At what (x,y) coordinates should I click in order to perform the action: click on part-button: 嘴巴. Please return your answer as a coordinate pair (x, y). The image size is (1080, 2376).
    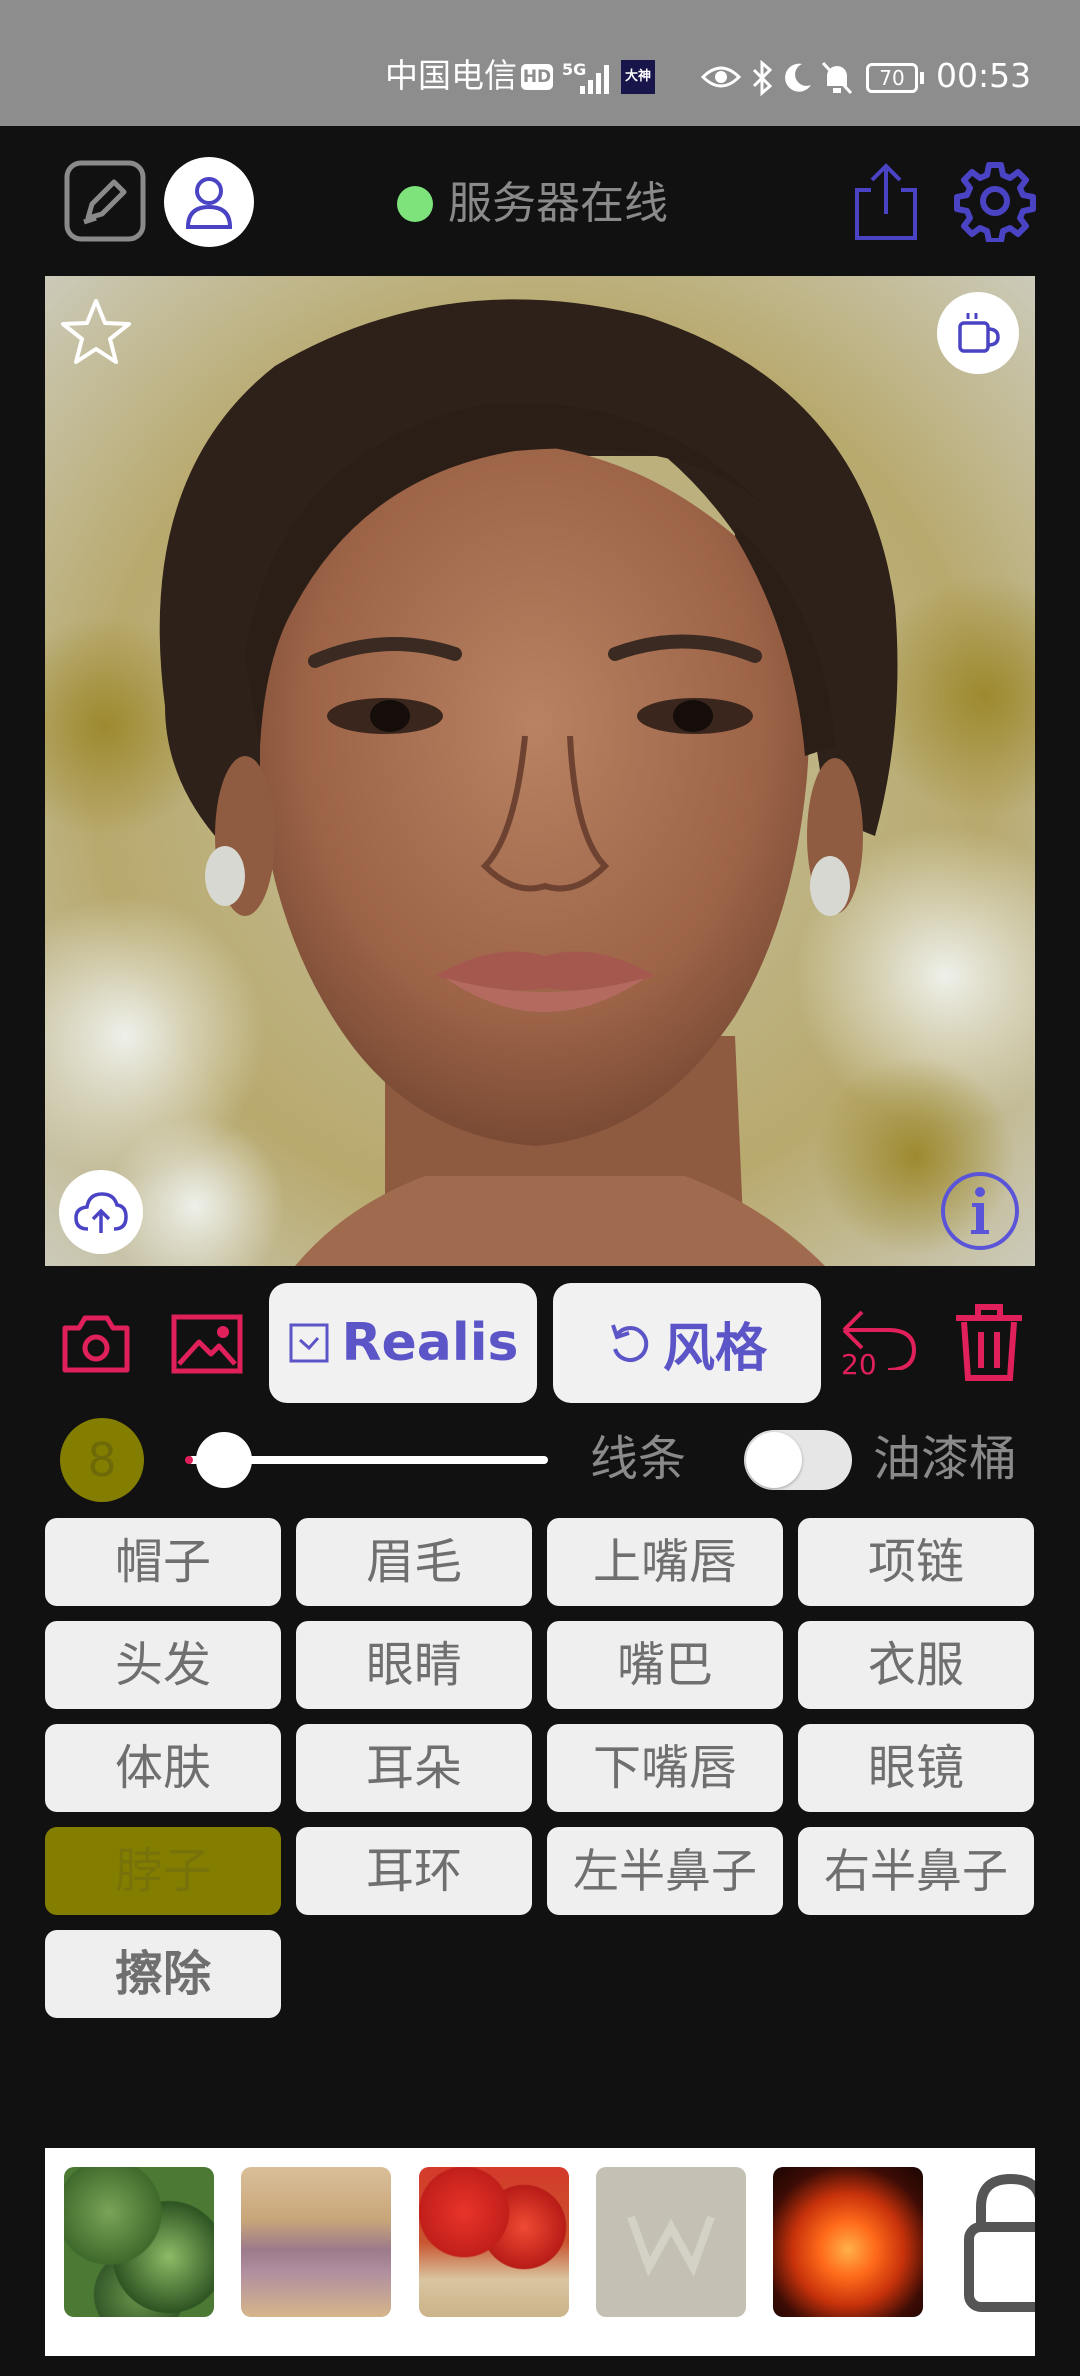
    Looking at the image, I should click on (665, 1665).